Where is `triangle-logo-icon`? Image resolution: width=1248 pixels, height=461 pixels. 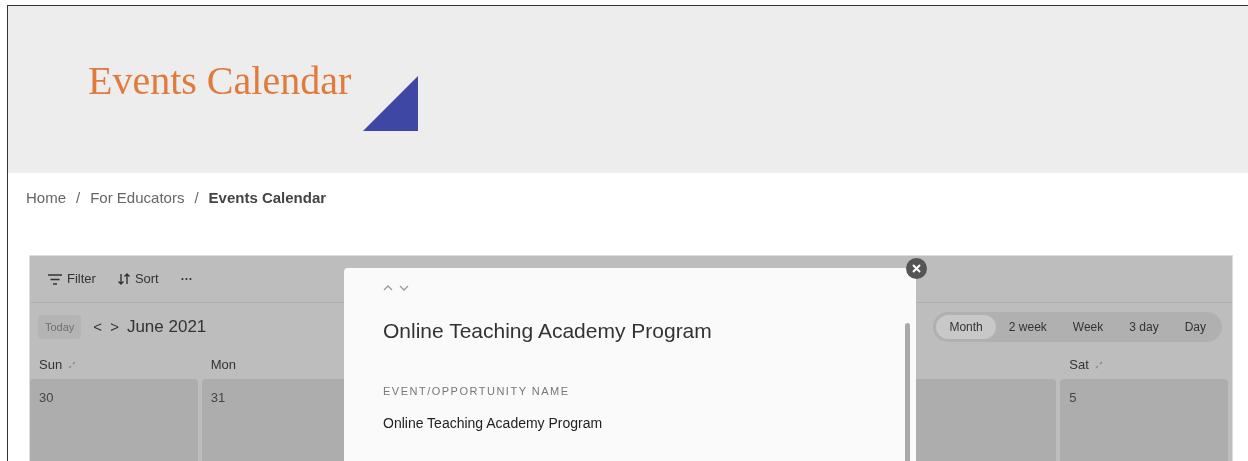 triangle-logo-icon is located at coordinates (391, 103).